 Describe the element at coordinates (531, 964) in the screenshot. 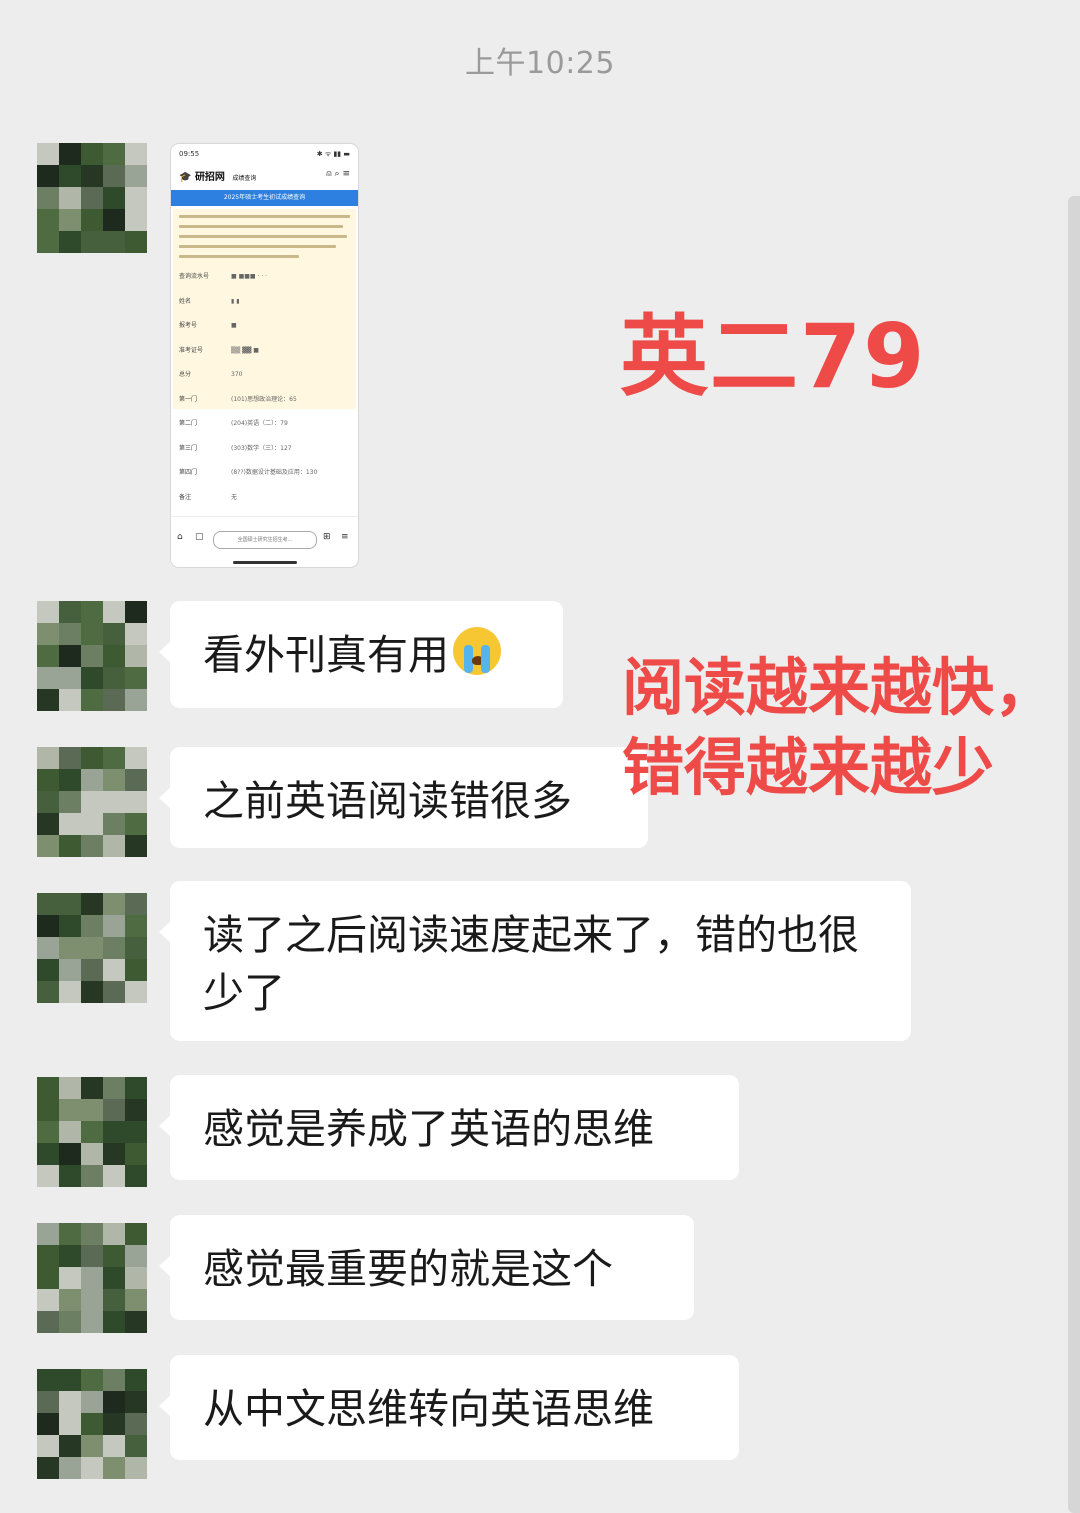

I see `message-text: 读了之后阅读速度起来了，错的也很少了` at that location.